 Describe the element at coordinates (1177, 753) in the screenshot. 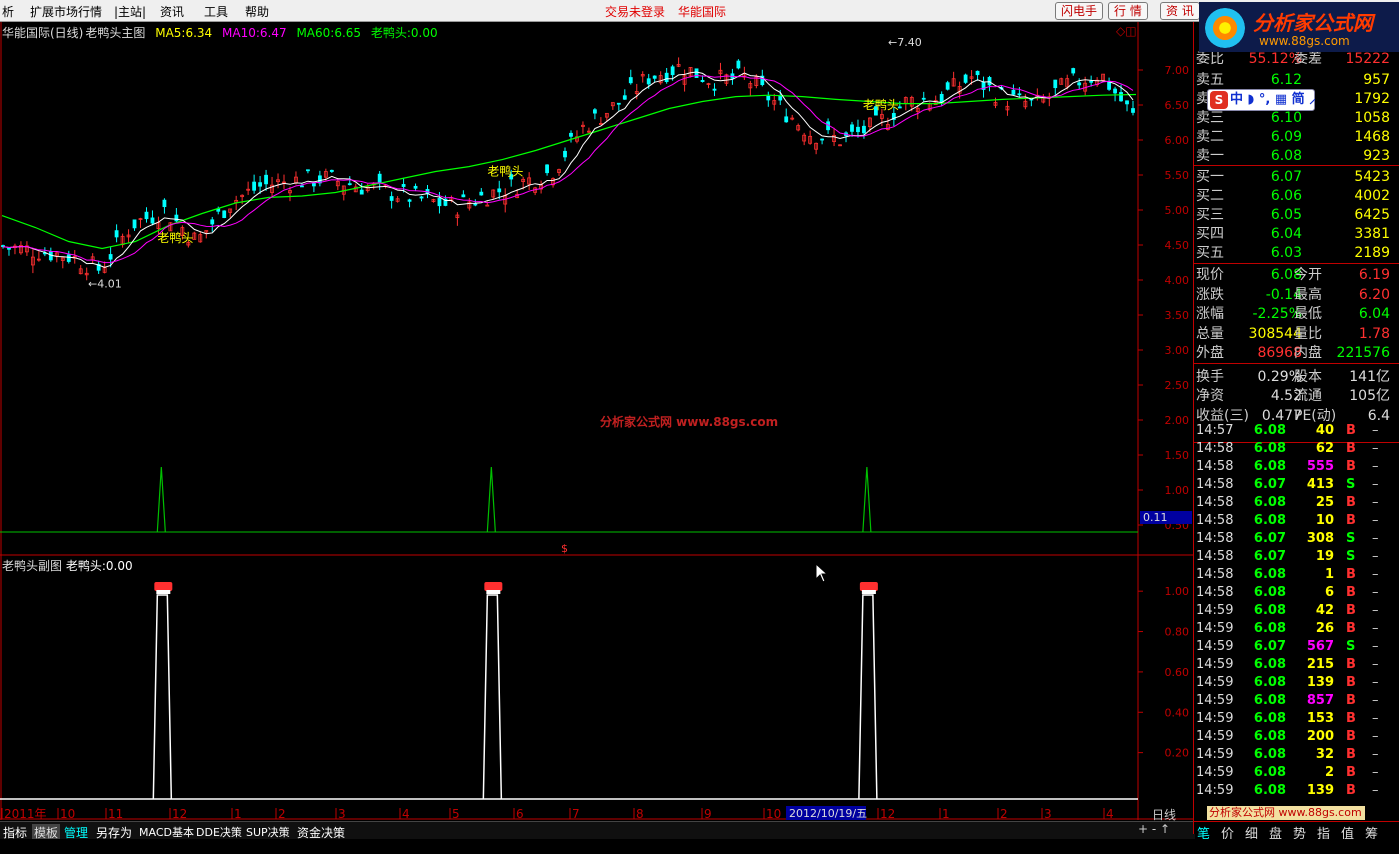

I see `sub-tick-label: 0.20` at that location.